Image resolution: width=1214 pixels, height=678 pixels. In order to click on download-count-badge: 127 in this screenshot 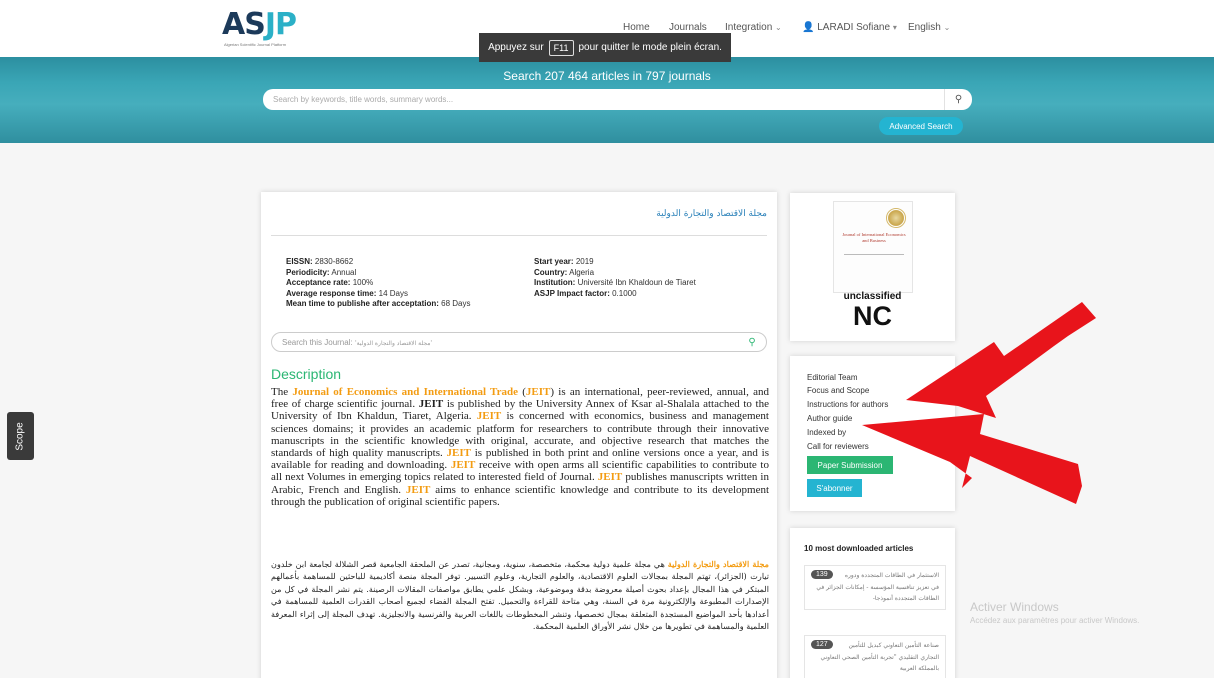, I will do `click(822, 644)`.